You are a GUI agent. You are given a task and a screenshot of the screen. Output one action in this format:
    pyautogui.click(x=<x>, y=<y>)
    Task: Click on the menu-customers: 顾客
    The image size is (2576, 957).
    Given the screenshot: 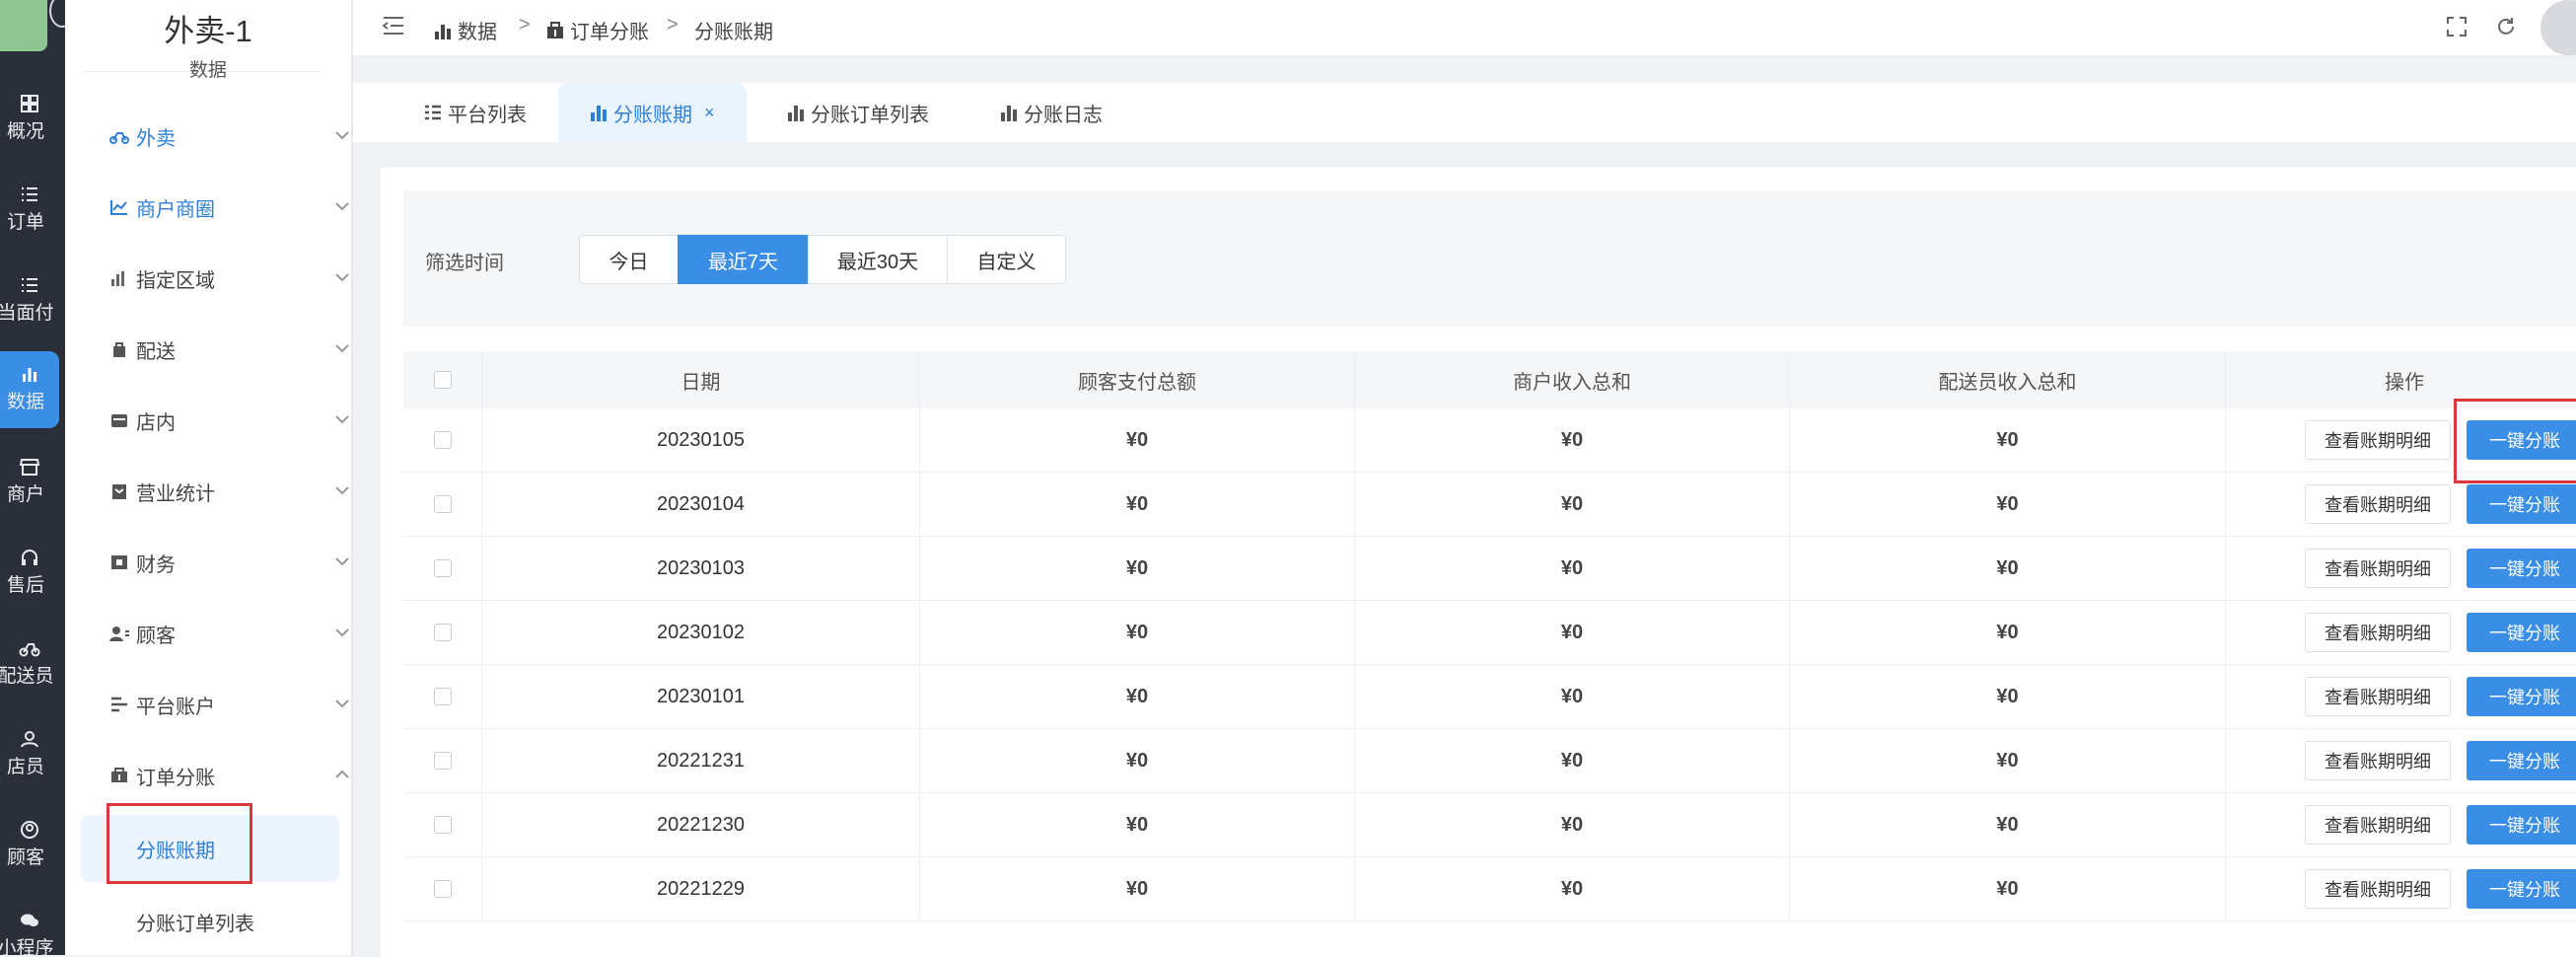 What is the action you would take?
    pyautogui.click(x=241, y=634)
    